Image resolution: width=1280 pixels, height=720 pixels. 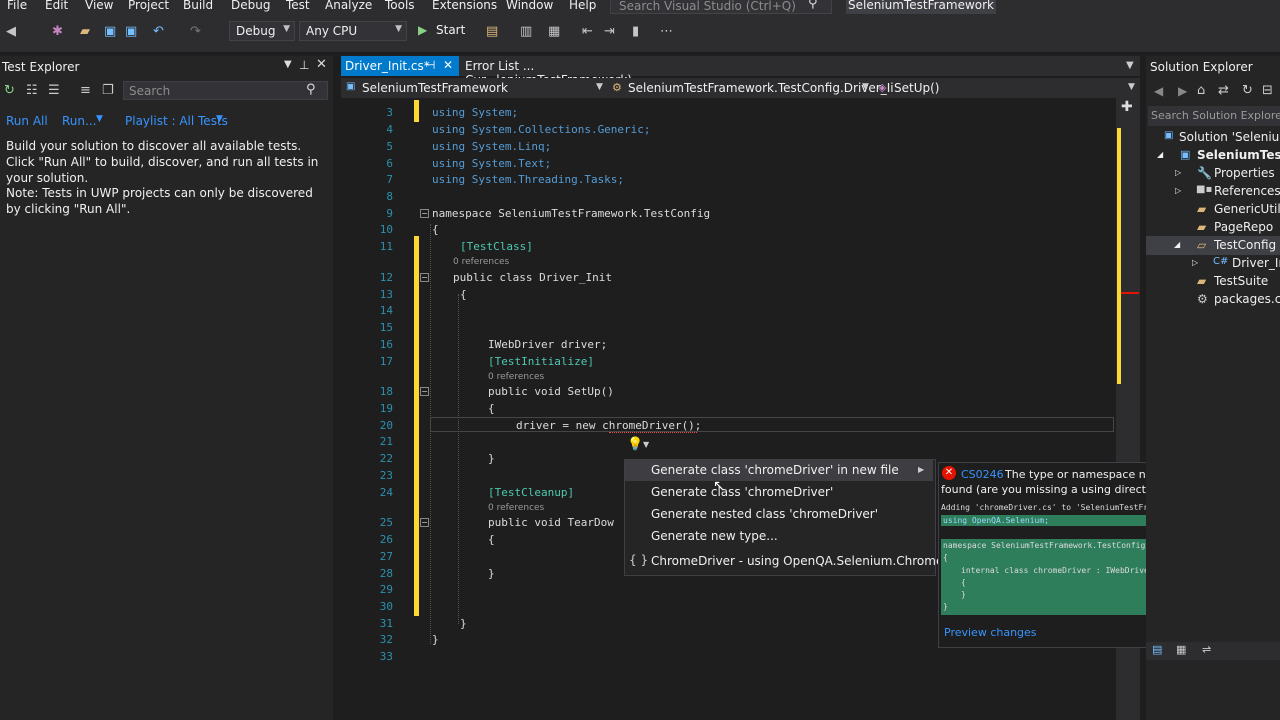 I want to click on menu-project: Project, so click(x=148, y=6).